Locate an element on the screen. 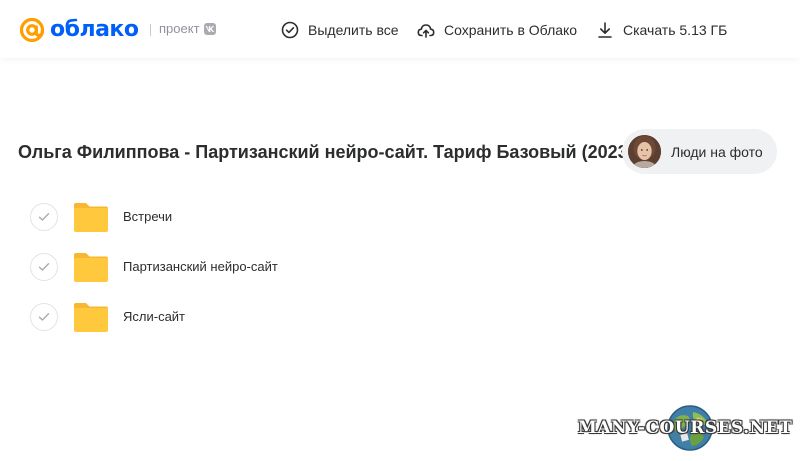  download-icon is located at coordinates (605, 30).